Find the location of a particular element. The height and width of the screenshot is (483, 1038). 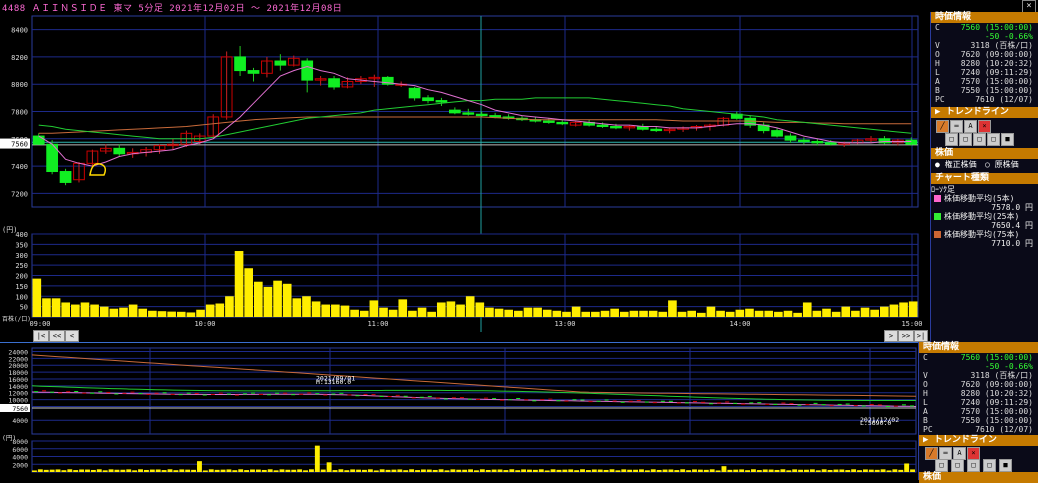

ma-item: 株価移動平均(5本) is located at coordinates (984, 198).